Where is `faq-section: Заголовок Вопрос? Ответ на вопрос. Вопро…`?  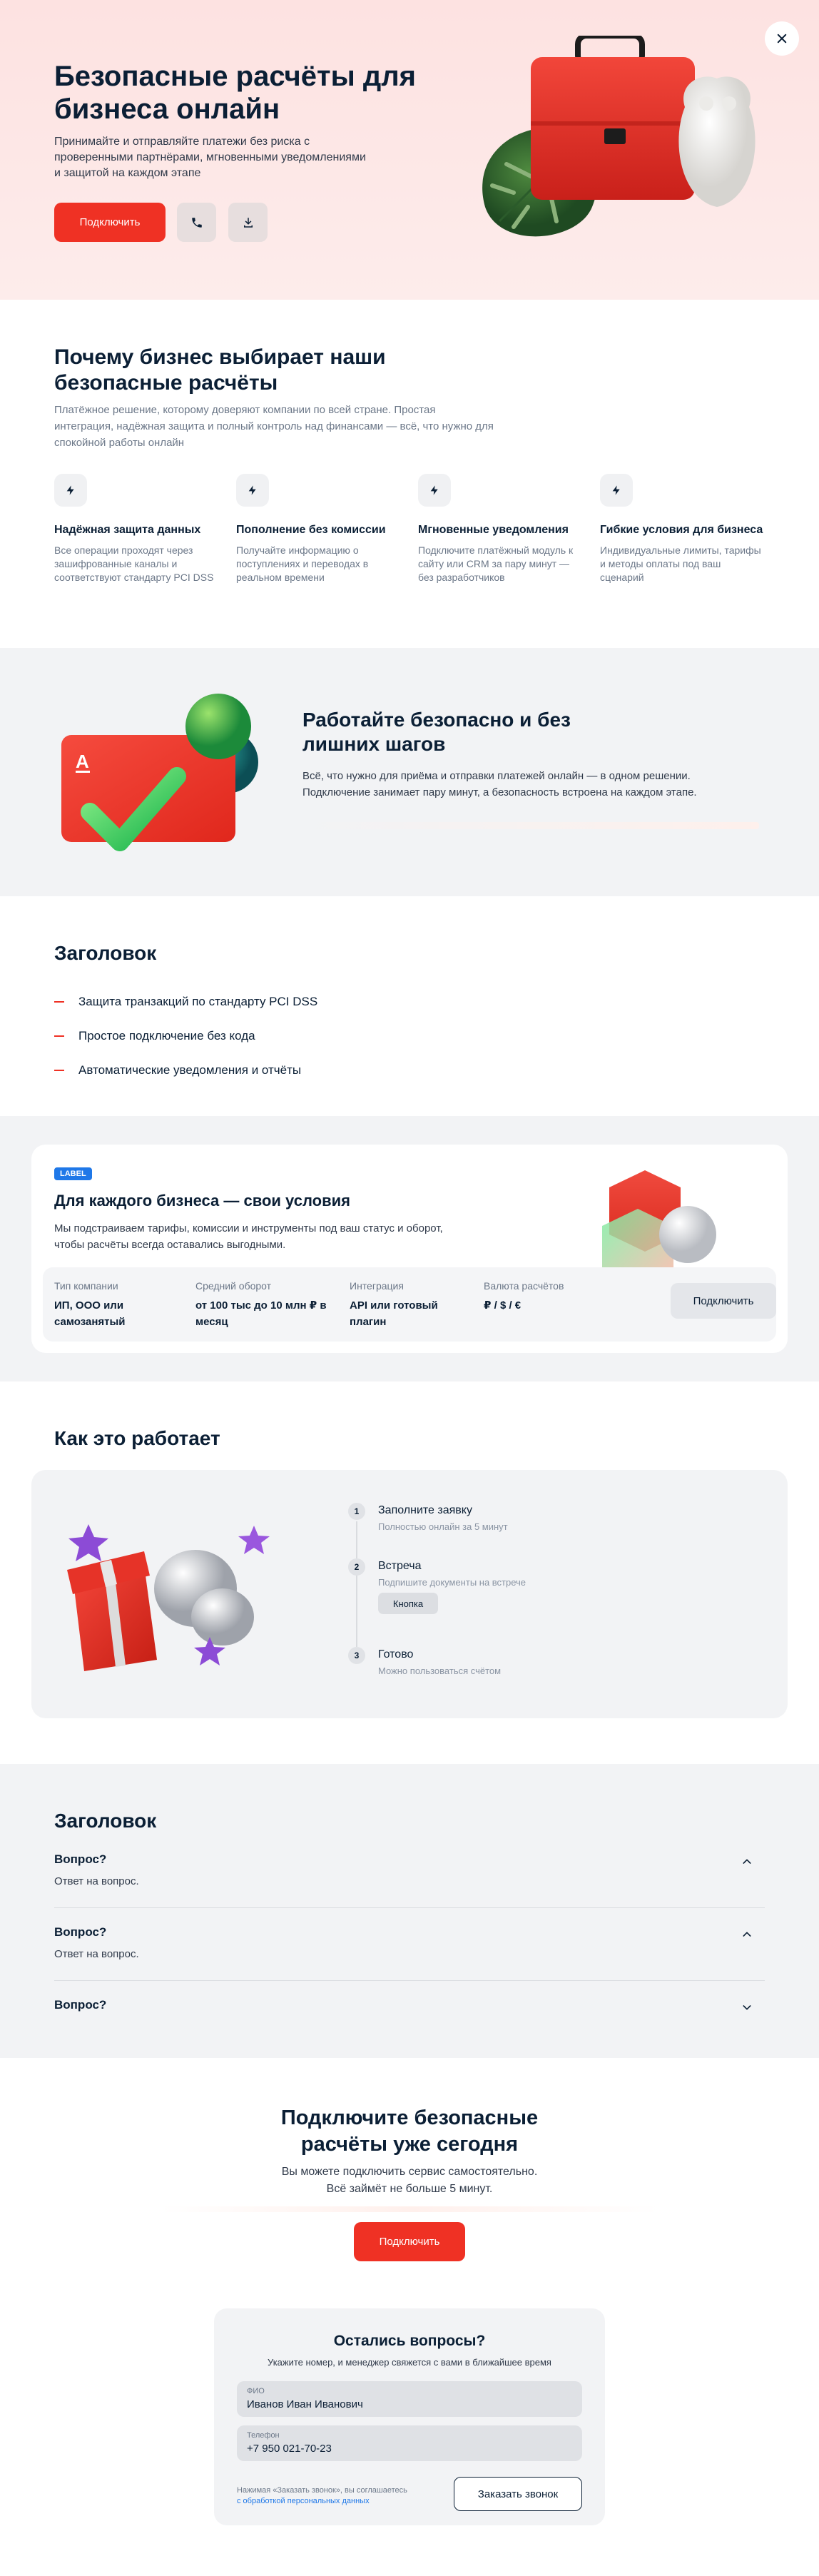
faq-section: Заголовок Вопрос? Ответ на вопрос. Вопро… is located at coordinates (409, 1911).